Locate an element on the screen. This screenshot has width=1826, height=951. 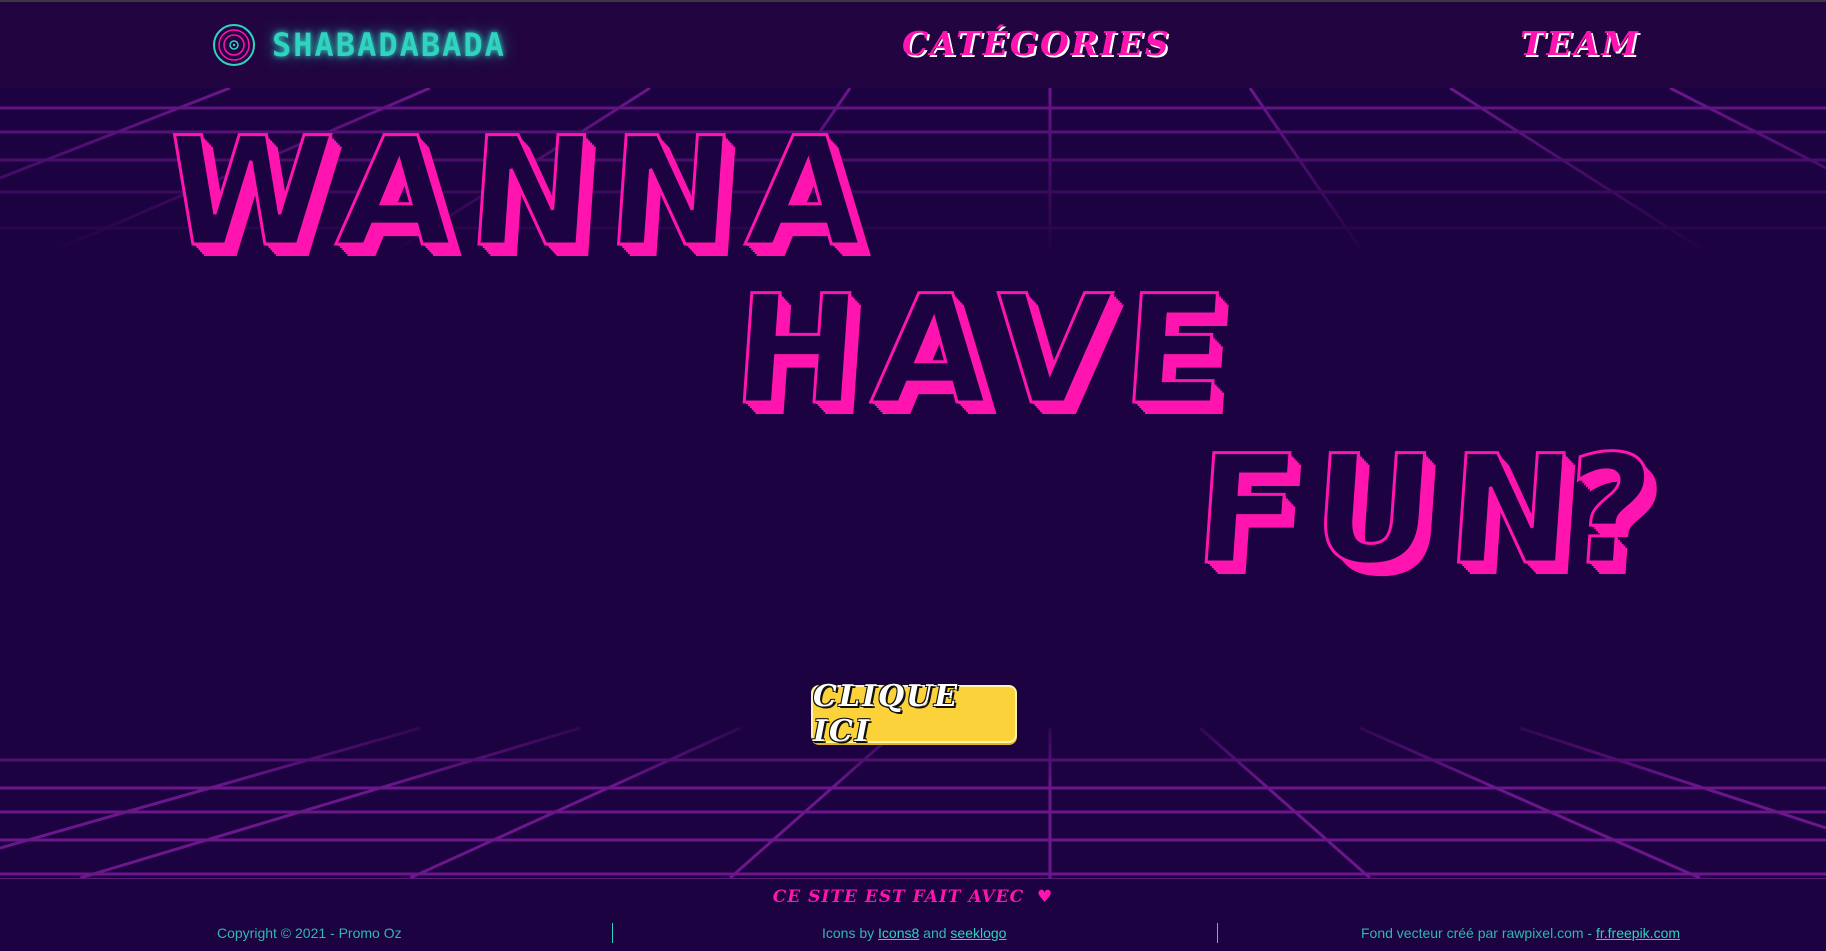
icons-credit-and: and is located at coordinates (935, 933).